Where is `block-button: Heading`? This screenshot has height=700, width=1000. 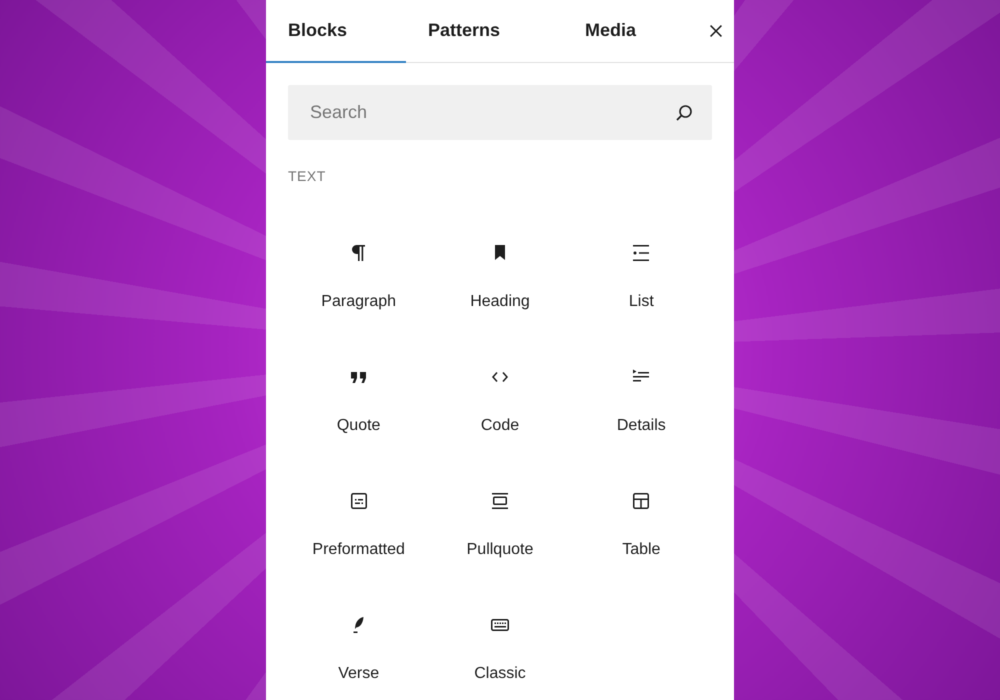 block-button: Heading is located at coordinates (500, 271).